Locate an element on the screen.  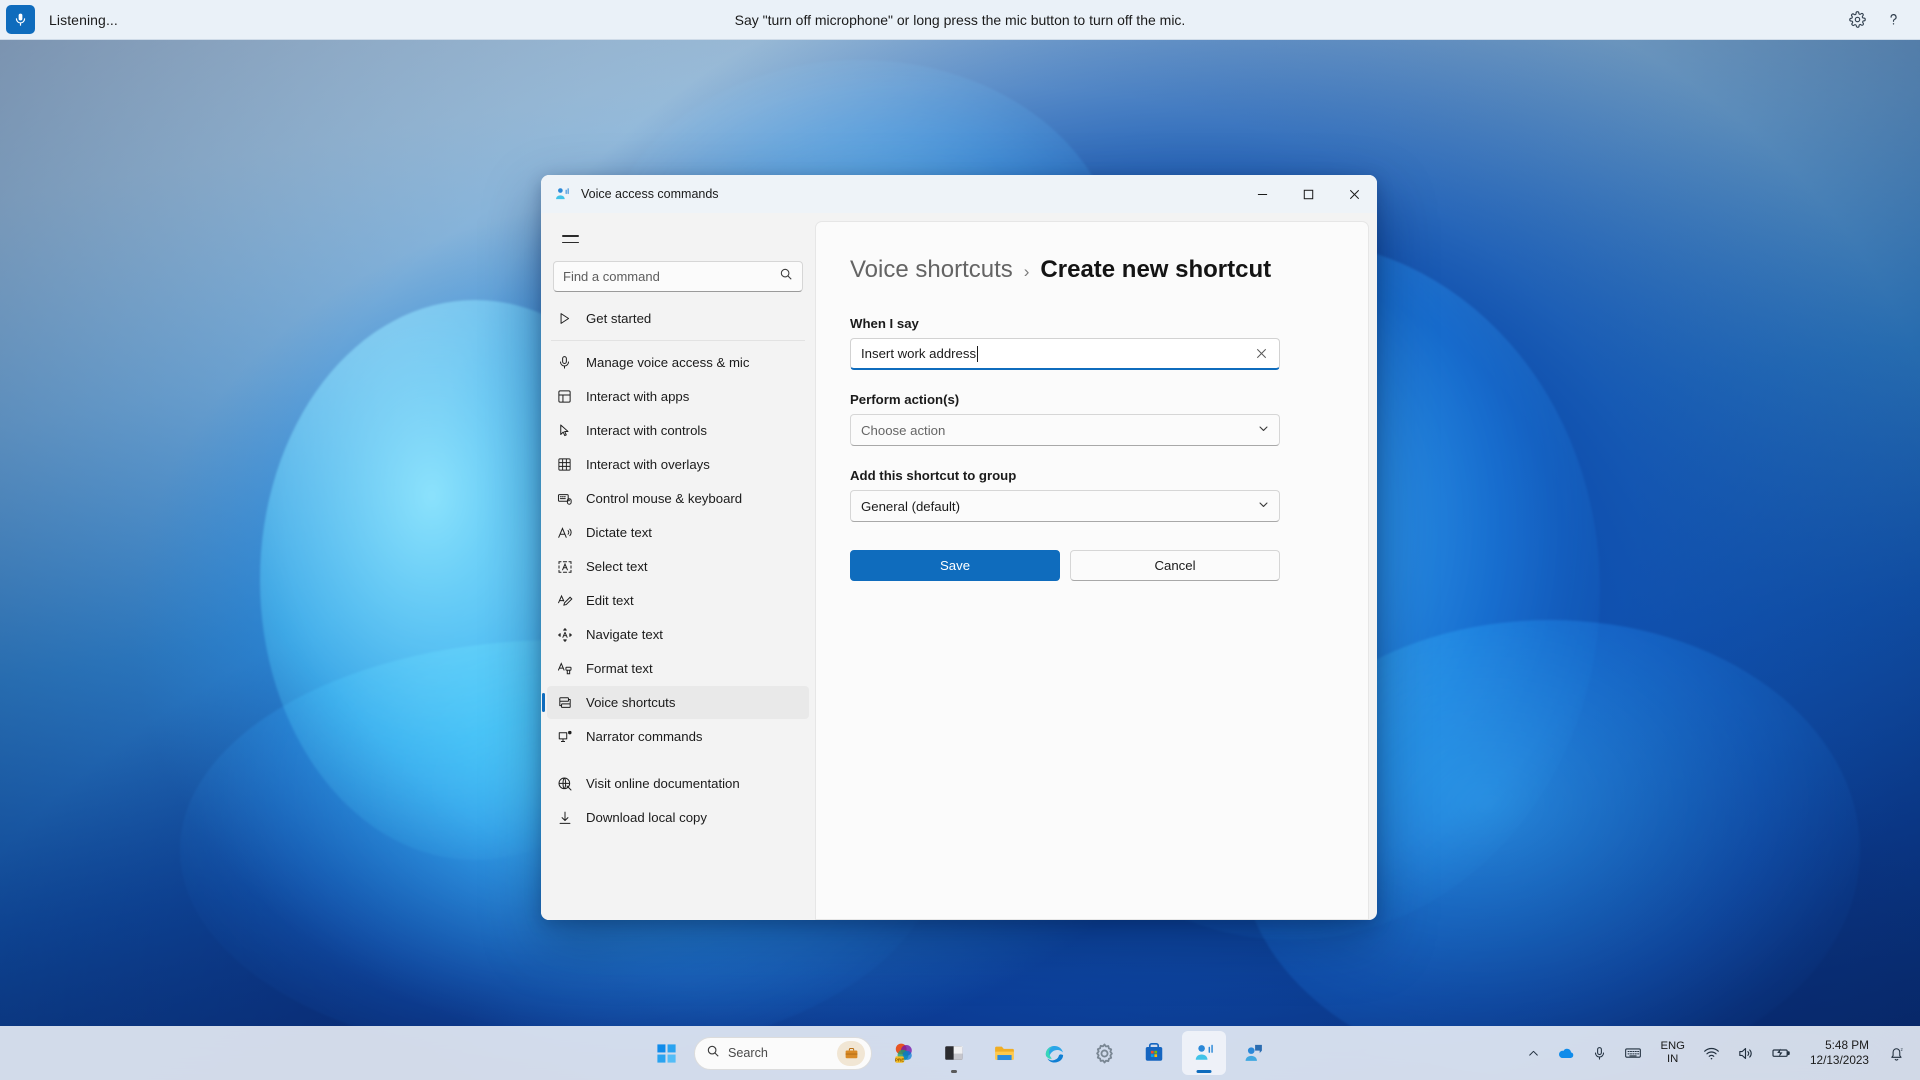
form-actions: Save Cancel is located at coordinates (1065, 565).